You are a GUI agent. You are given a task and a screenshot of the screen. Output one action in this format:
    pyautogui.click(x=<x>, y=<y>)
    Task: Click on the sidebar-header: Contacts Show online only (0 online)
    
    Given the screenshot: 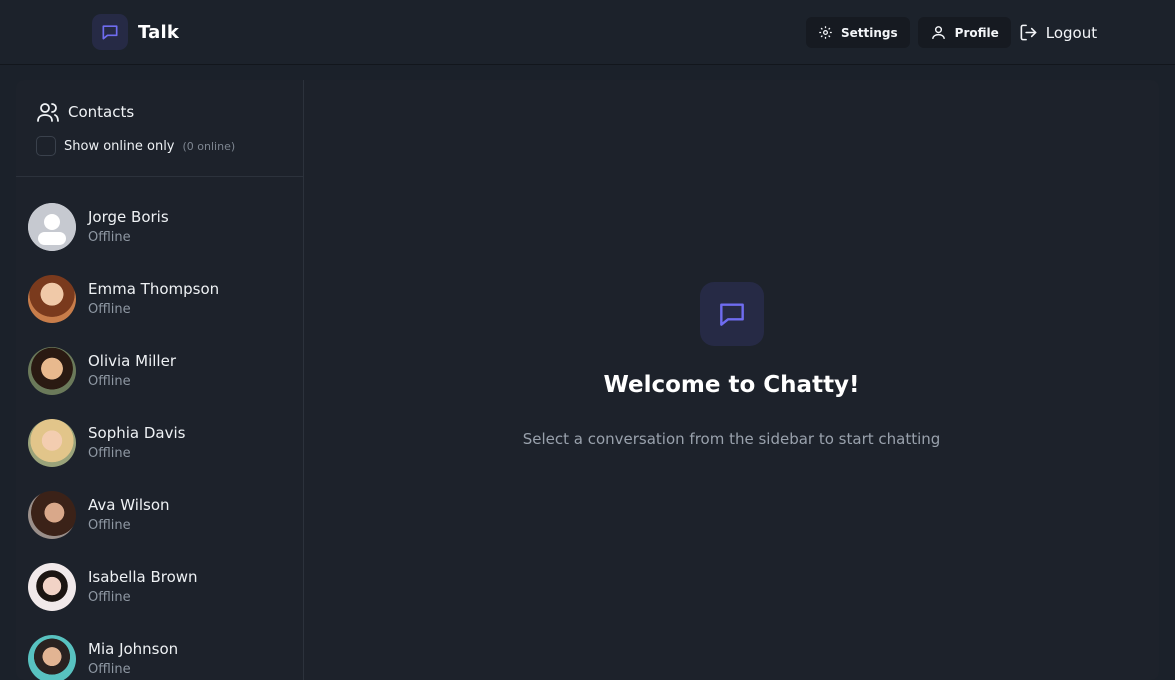 What is the action you would take?
    pyautogui.click(x=159, y=128)
    